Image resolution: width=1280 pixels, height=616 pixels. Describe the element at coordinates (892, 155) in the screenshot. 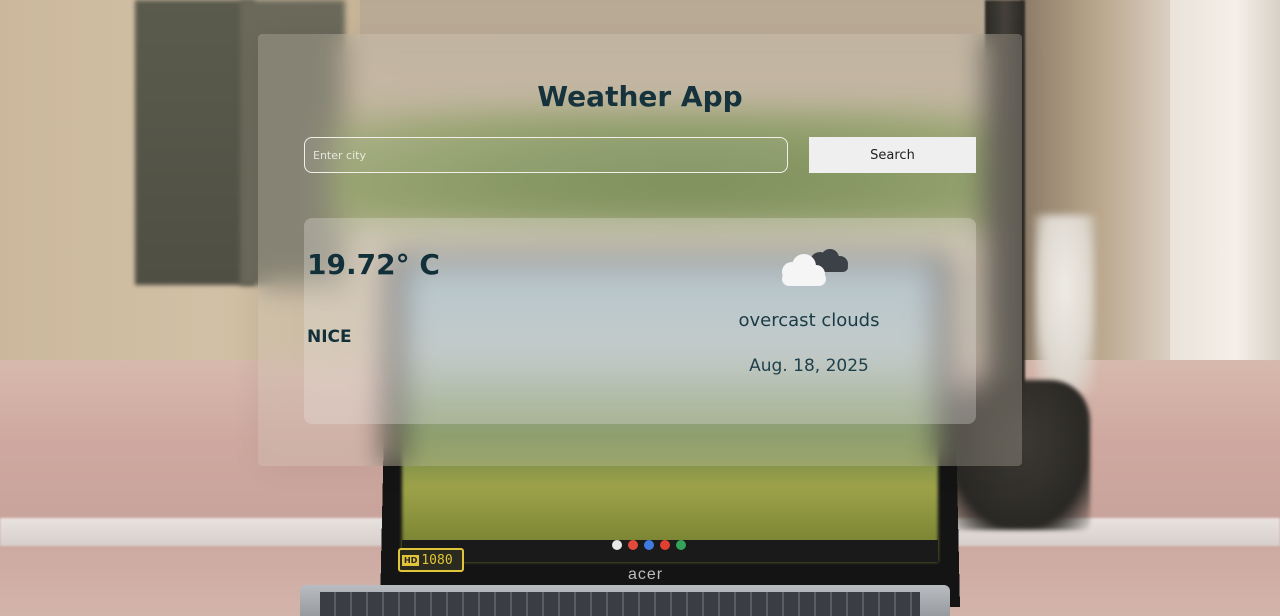

I see `search-button: Search` at that location.